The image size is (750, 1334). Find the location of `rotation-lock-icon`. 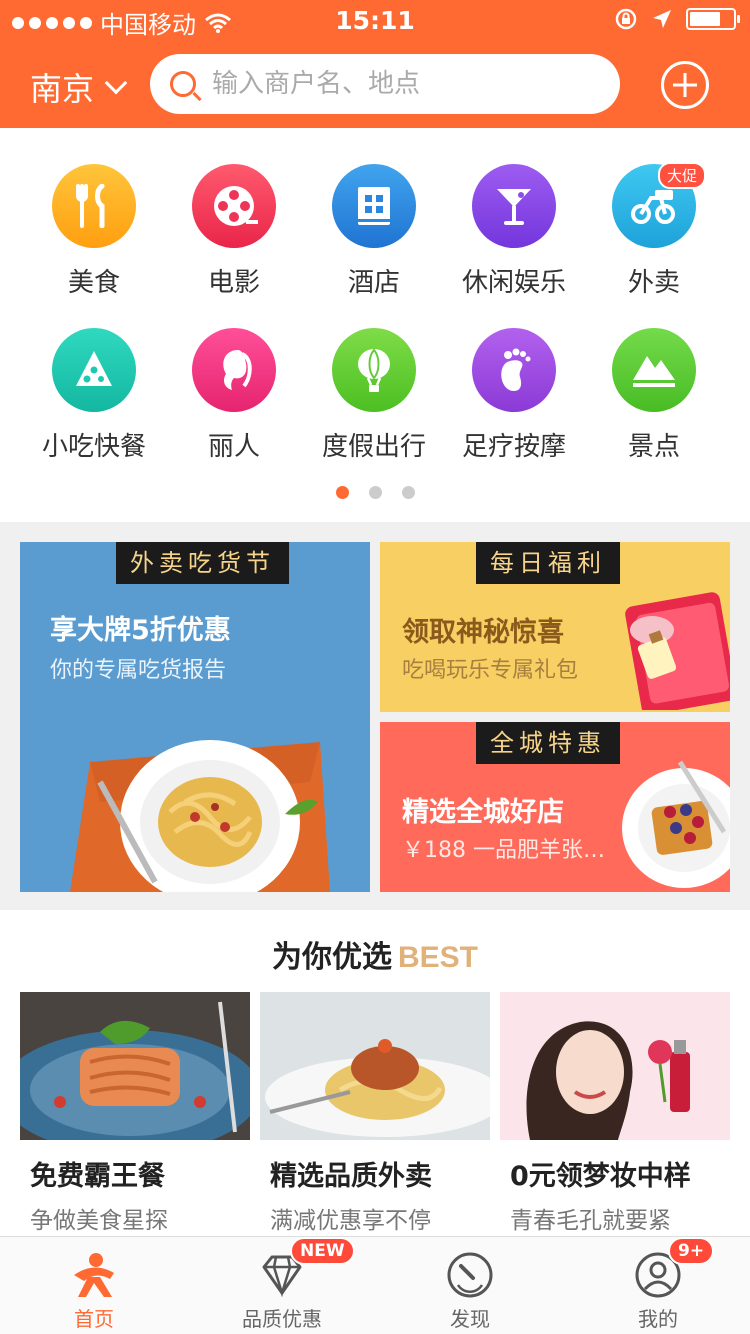

rotation-lock-icon is located at coordinates (626, 19).